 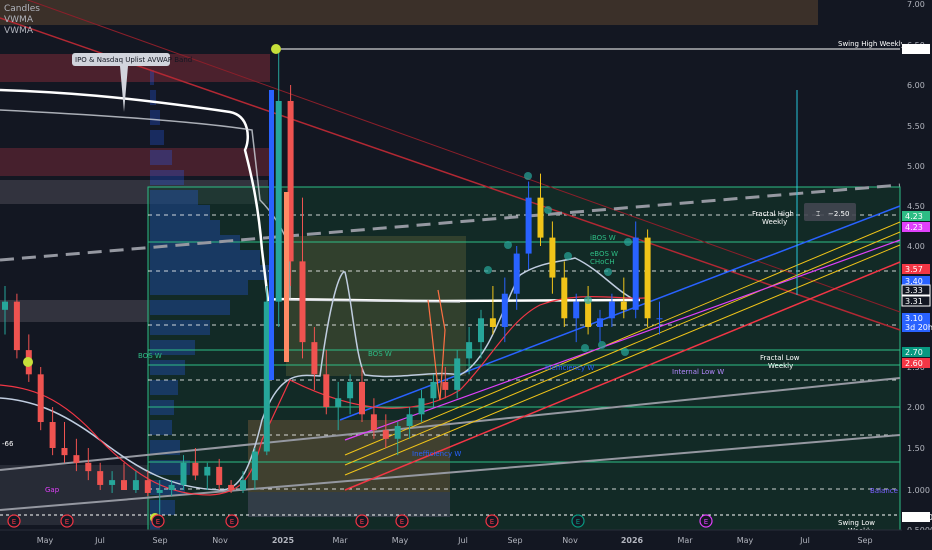 What do you see at coordinates (914, 363) in the screenshot?
I see `price-tag-value: 2.60` at bounding box center [914, 363].